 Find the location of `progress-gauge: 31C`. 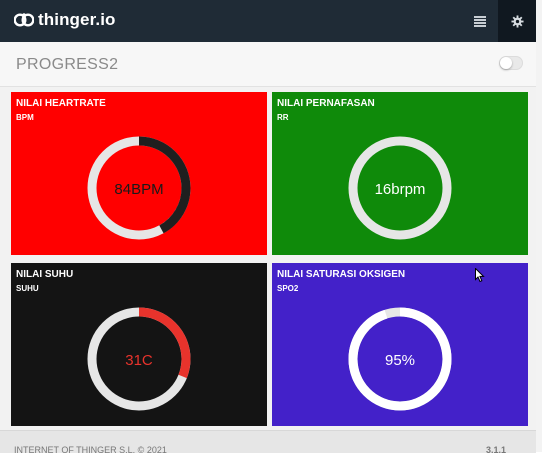

progress-gauge: 31C is located at coordinates (139, 359).